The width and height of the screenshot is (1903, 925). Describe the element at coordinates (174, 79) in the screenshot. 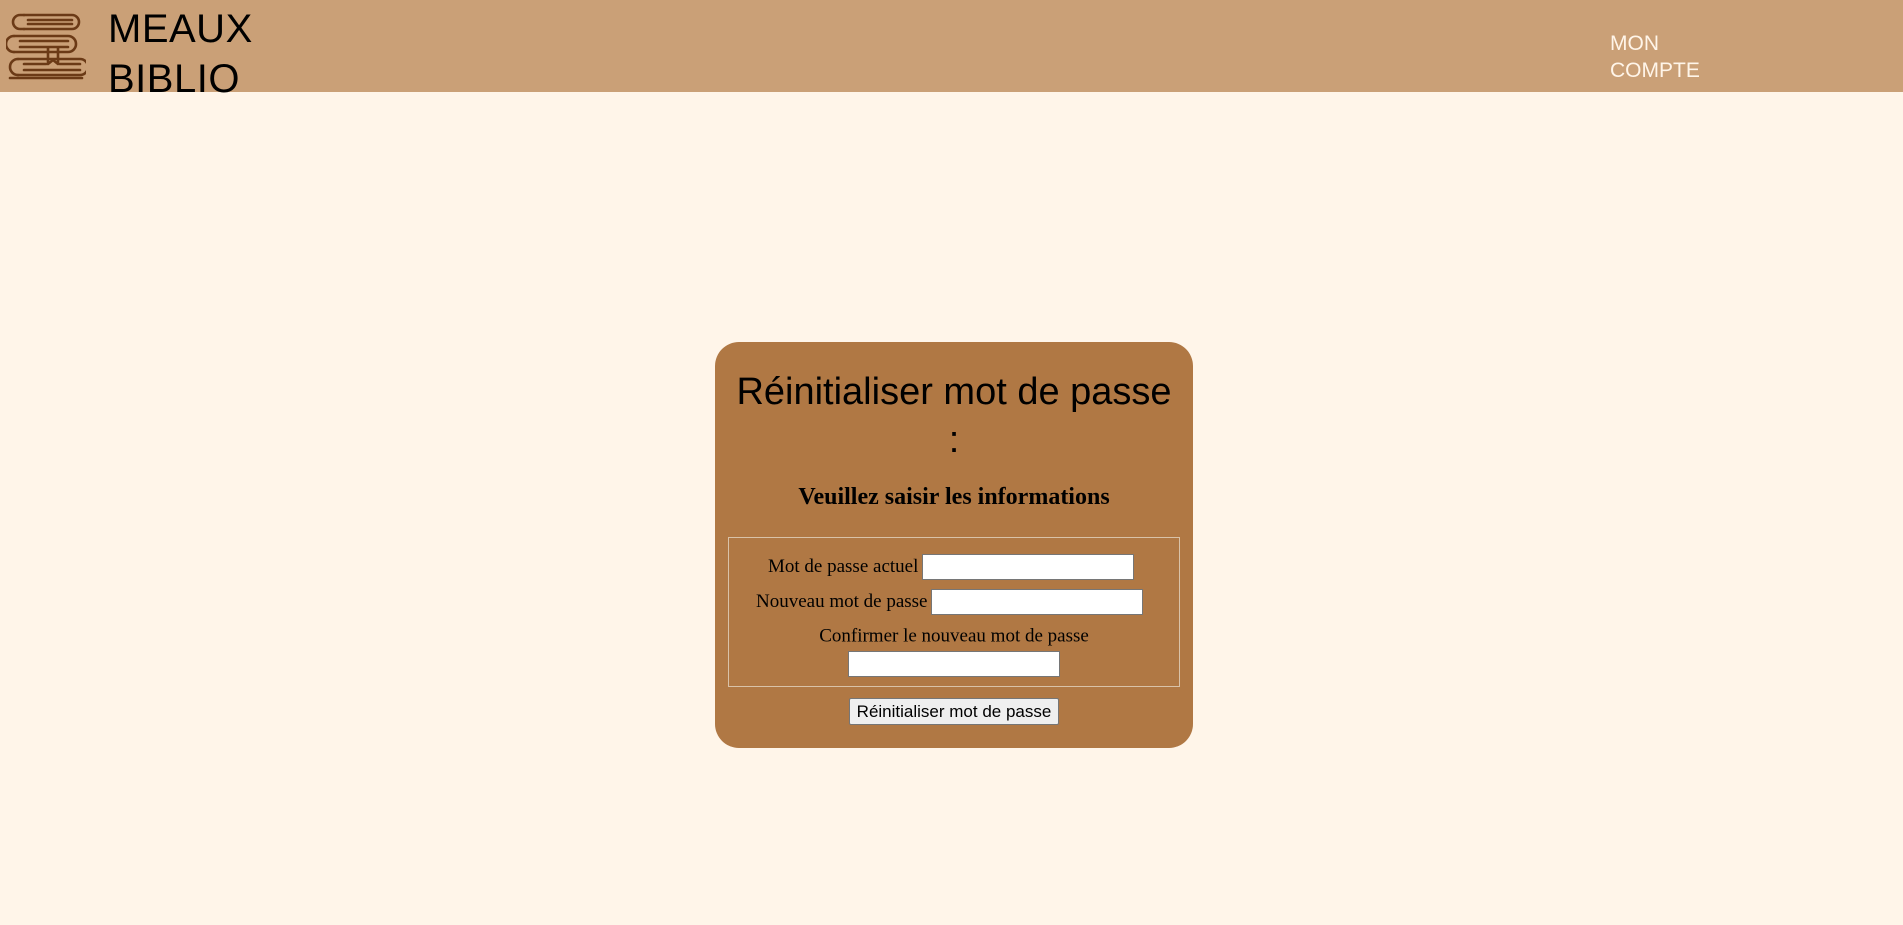

I see `brand-line-2: BIBLIO` at that location.